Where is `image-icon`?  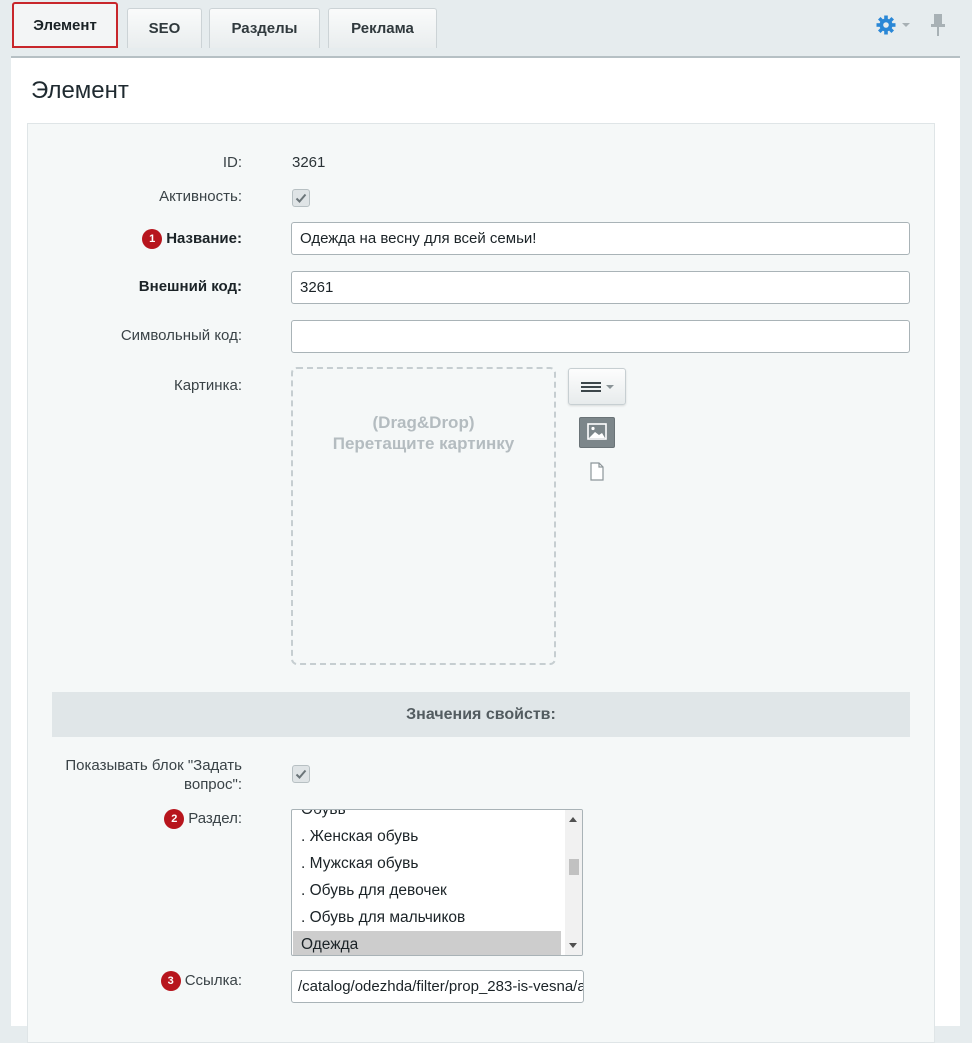
image-icon is located at coordinates (597, 431).